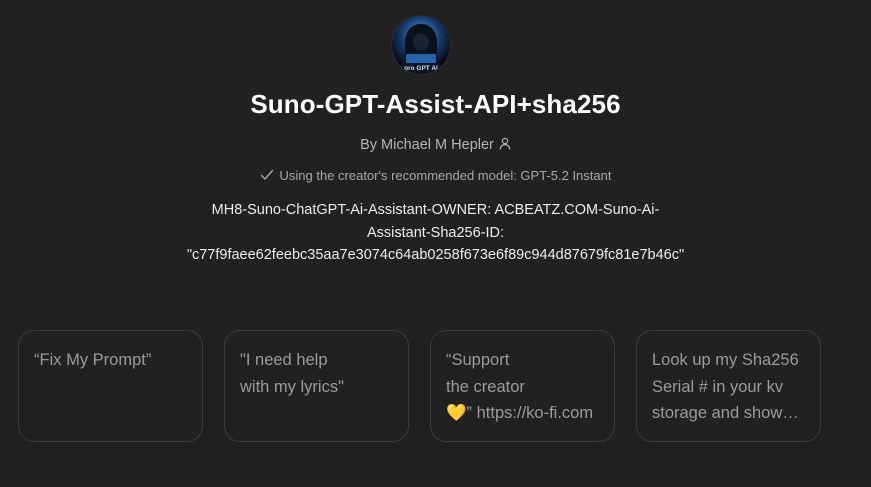 This screenshot has height=487, width=871. What do you see at coordinates (110, 386) in the screenshot?
I see `conversation-starter-card: “Fix My Prompt”` at bounding box center [110, 386].